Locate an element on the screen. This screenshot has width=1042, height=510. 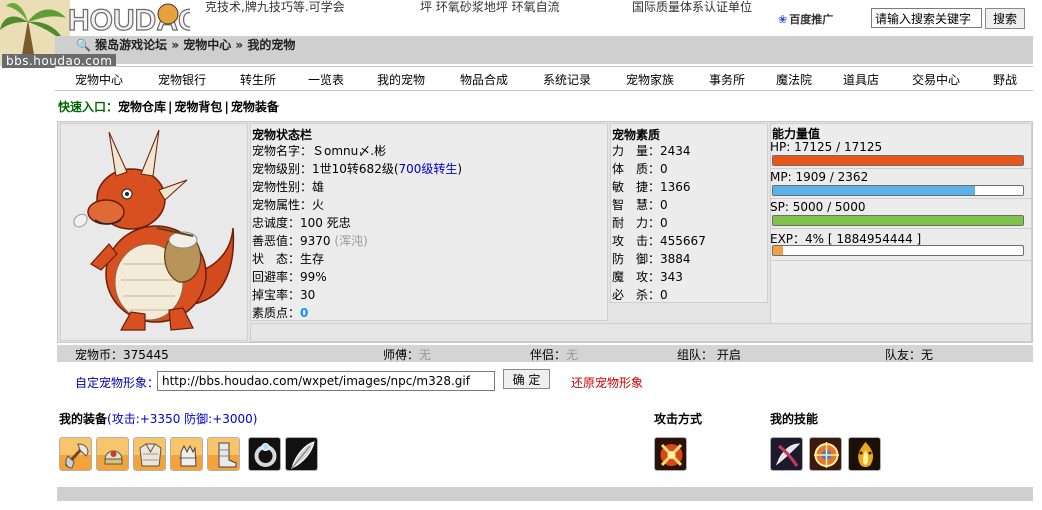
quick-link-backpack: 宠物背包 is located at coordinates (198, 107).